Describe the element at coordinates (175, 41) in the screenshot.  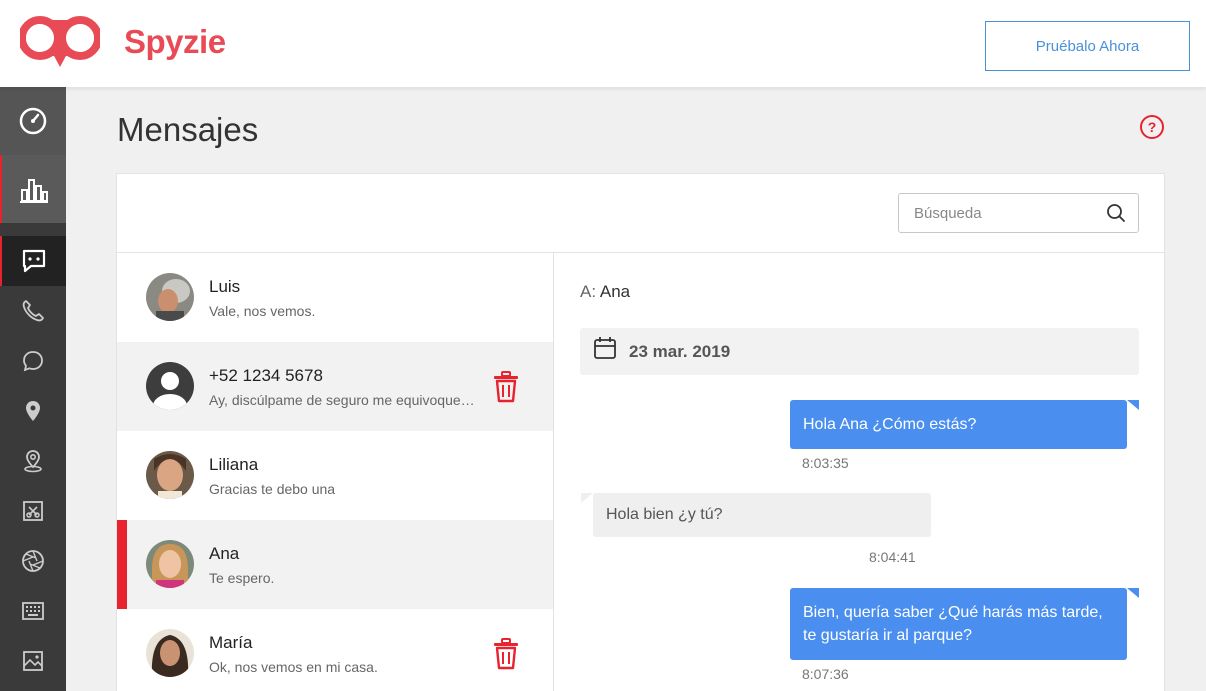
I see `brand-name: Spyzie` at that location.